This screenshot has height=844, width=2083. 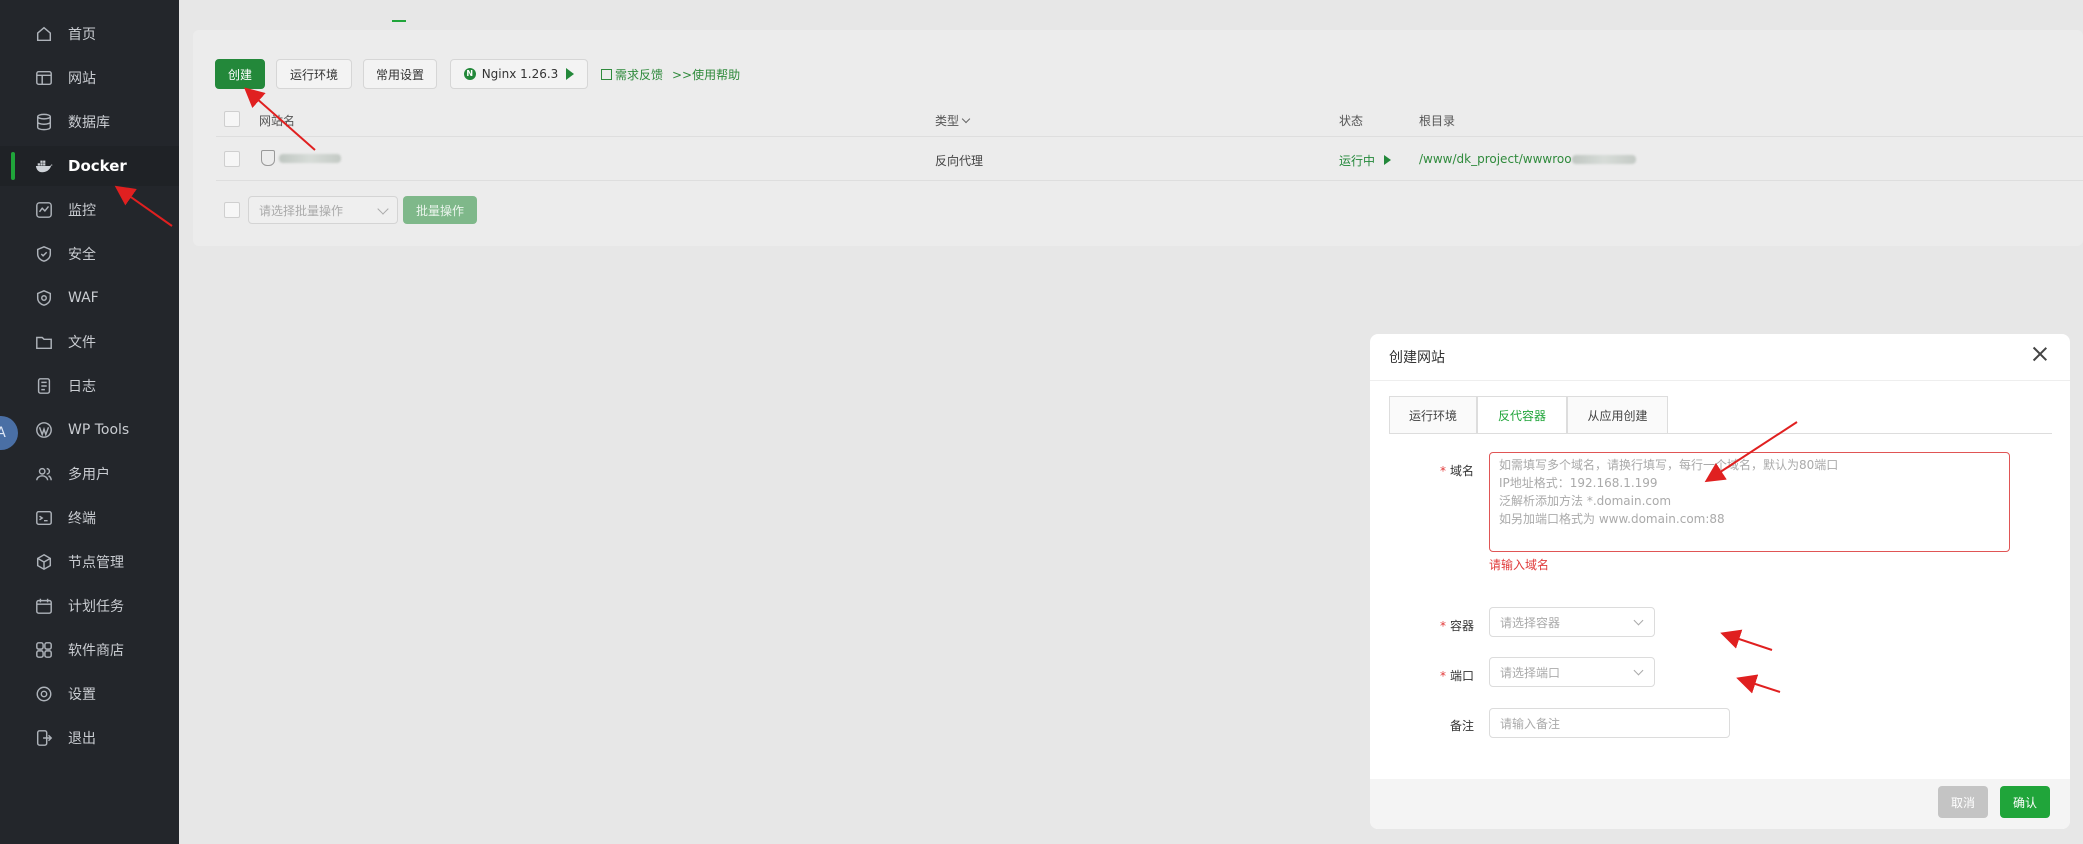 What do you see at coordinates (82, 695) in the screenshot?
I see `sidebar-item-label: 设置` at bounding box center [82, 695].